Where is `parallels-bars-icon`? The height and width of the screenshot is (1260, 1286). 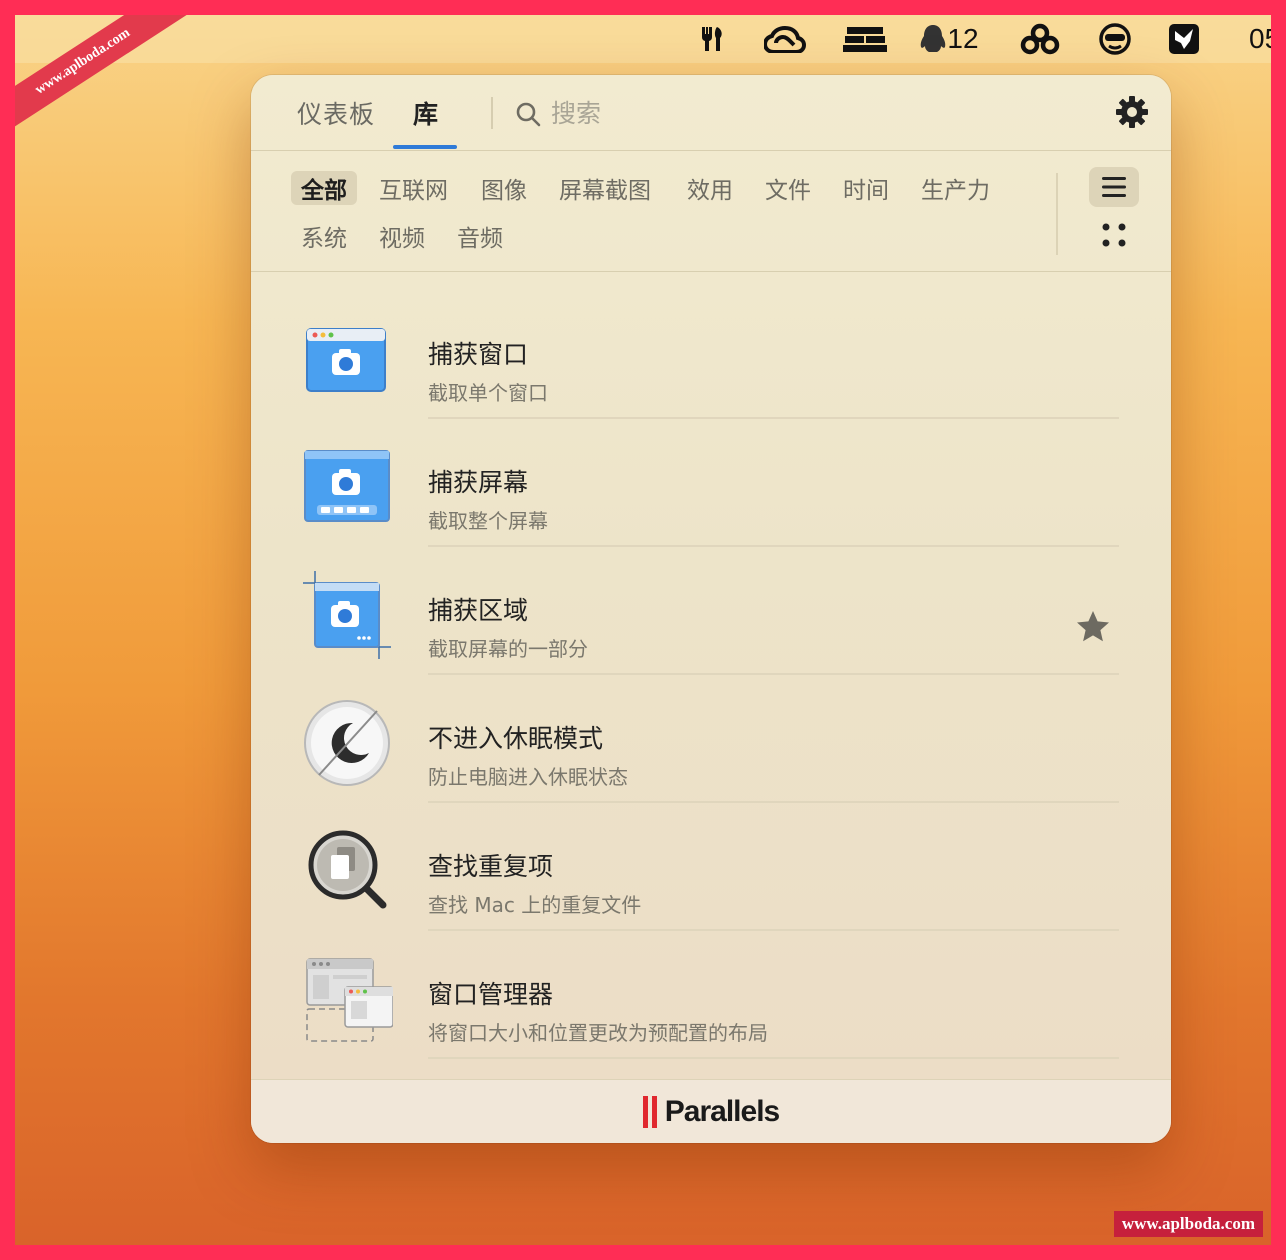
parallels-bars-icon is located at coordinates (649, 1111).